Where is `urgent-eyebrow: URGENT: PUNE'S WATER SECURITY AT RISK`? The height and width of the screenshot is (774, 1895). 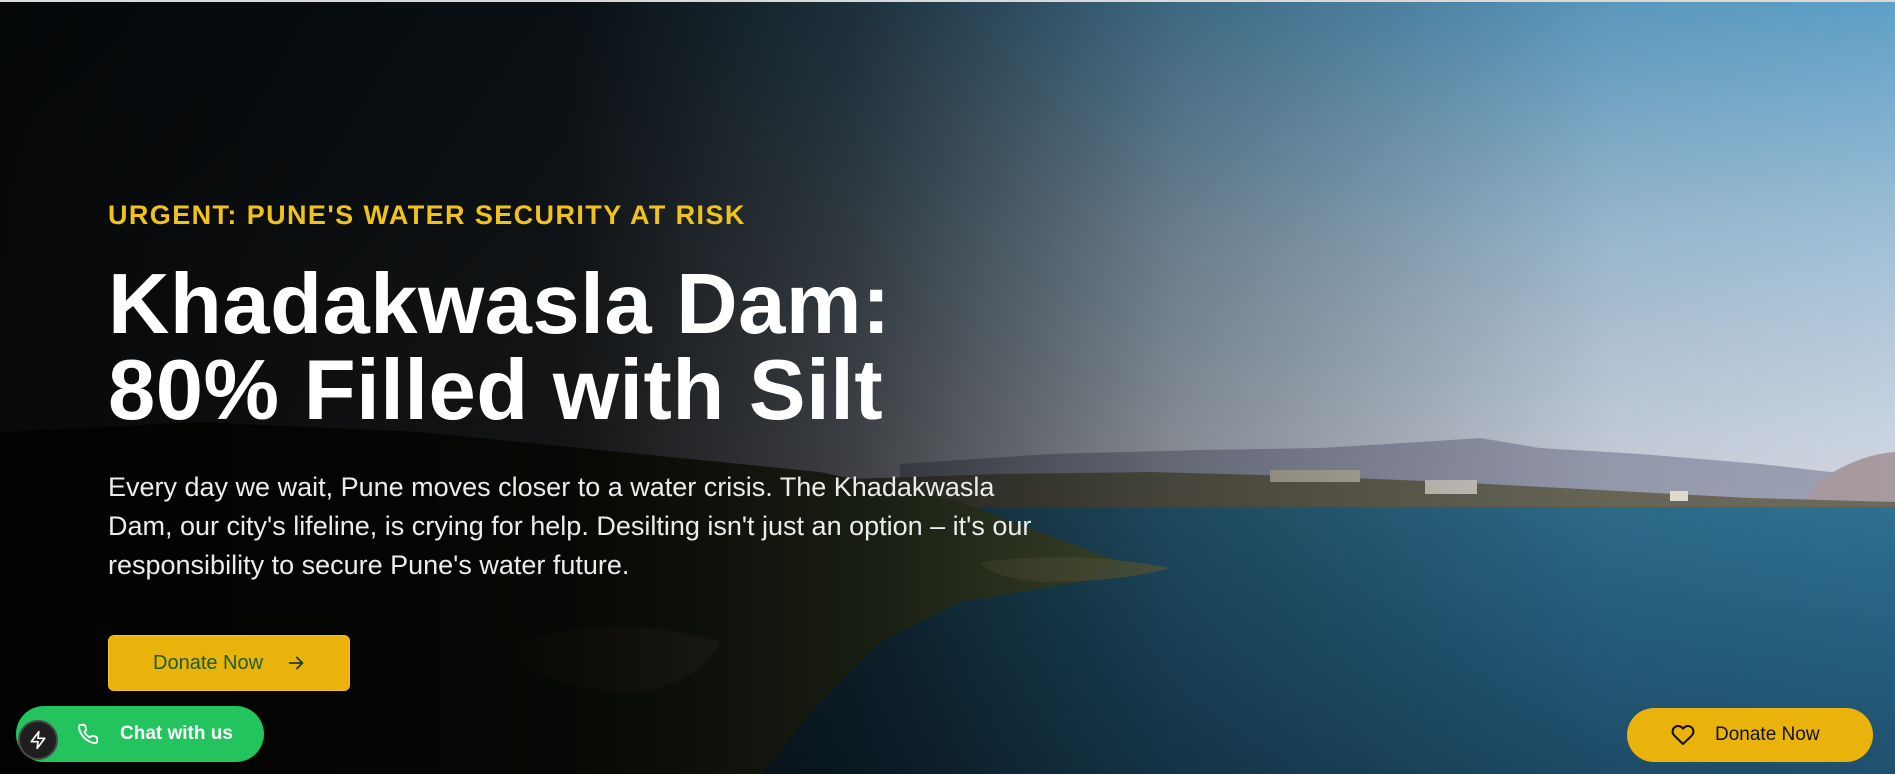
urgent-eyebrow: URGENT: PUNE'S WATER SECURITY AT RISK is located at coordinates (427, 215).